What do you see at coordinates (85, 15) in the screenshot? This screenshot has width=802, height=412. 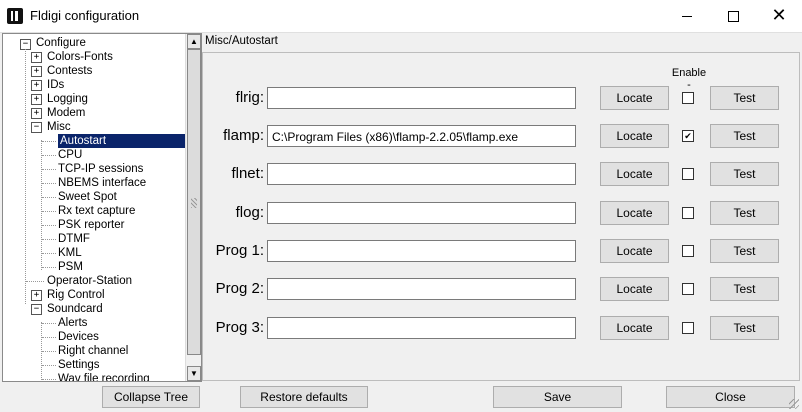 I see `window-title: Fldigi configuration` at bounding box center [85, 15].